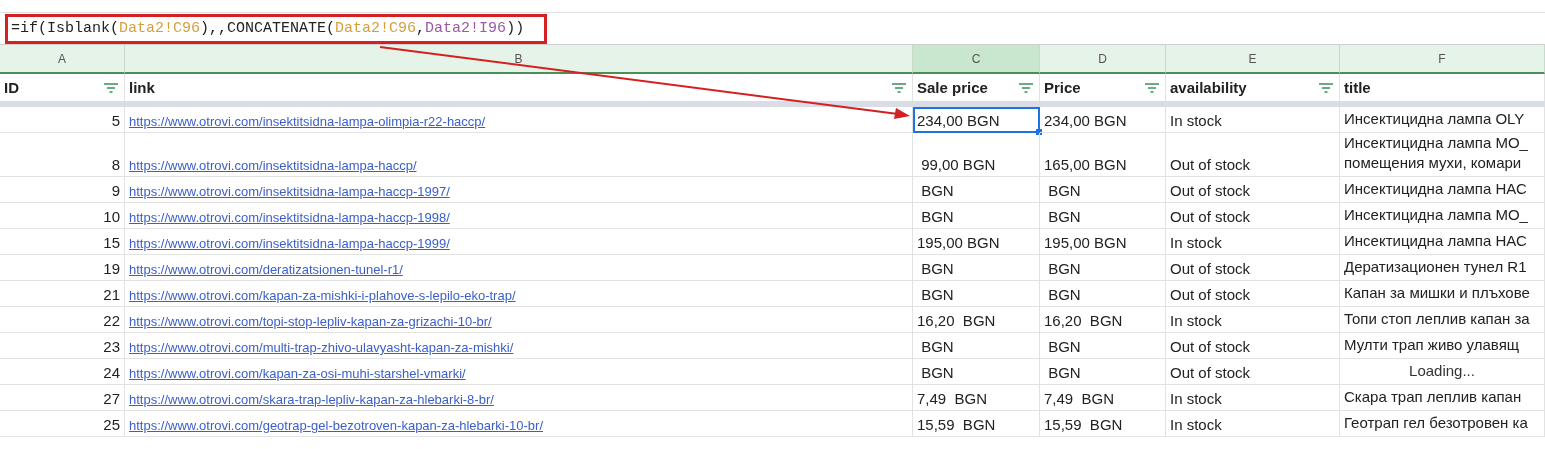 The height and width of the screenshot is (449, 1545). I want to click on title-cell: Геотрап гел безотровен ка, so click(1442, 424).